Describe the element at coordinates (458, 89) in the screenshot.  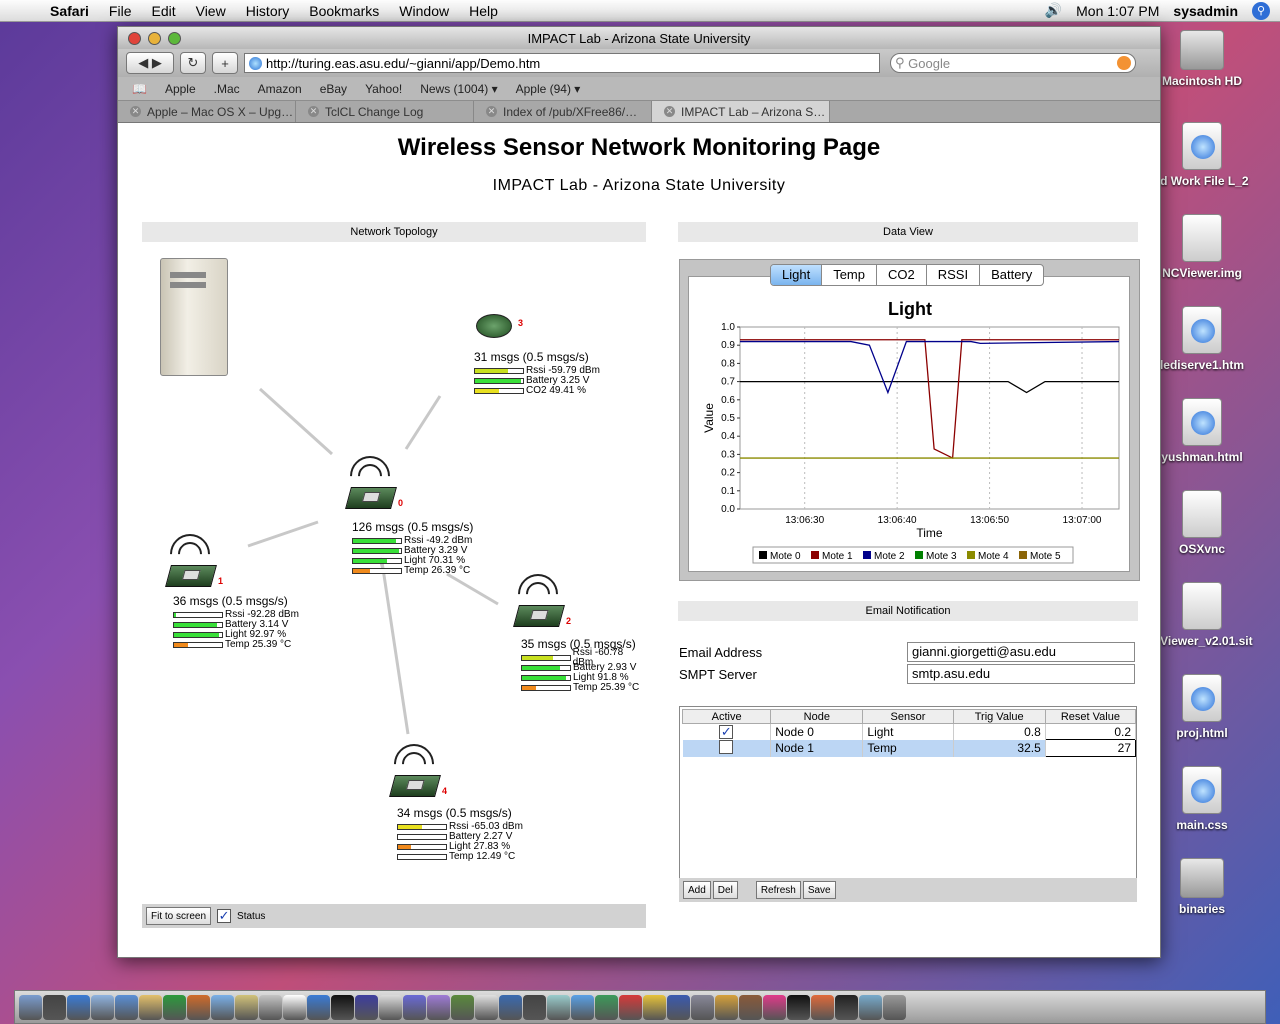
I see `bookmark-news-menu: News (1004) ▾` at that location.